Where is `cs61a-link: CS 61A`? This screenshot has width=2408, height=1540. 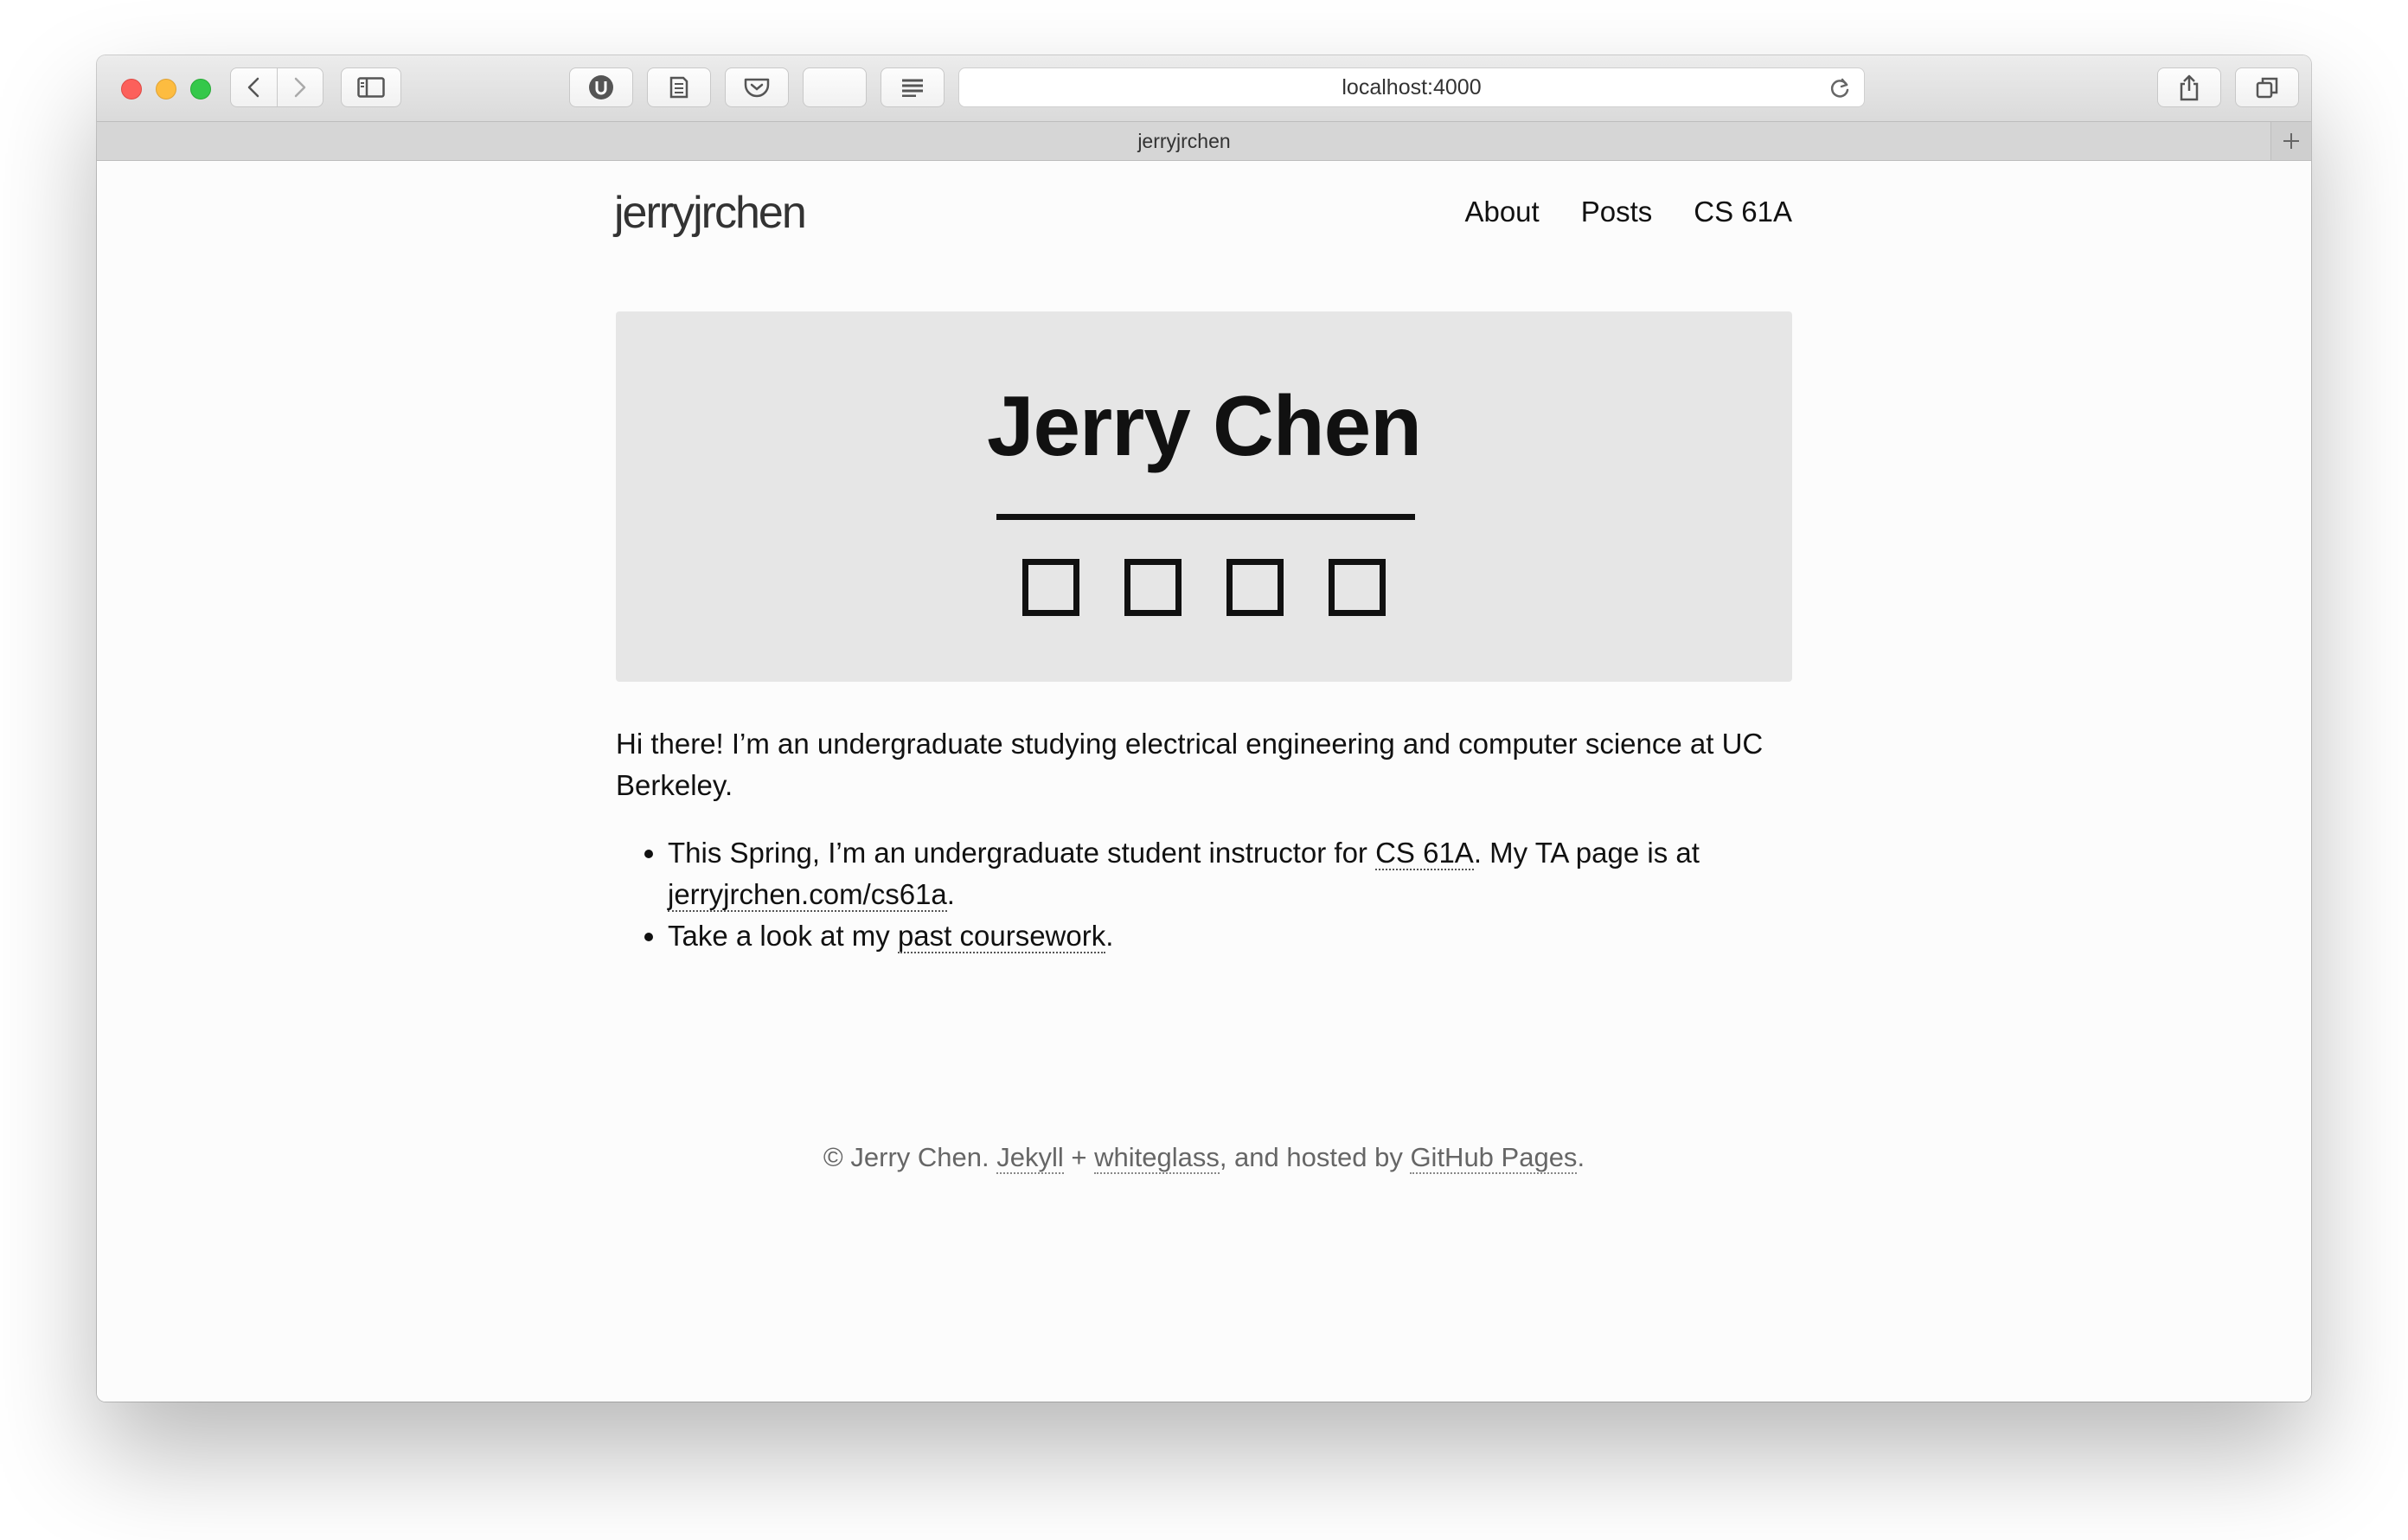
cs61a-link: CS 61A is located at coordinates (1424, 854).